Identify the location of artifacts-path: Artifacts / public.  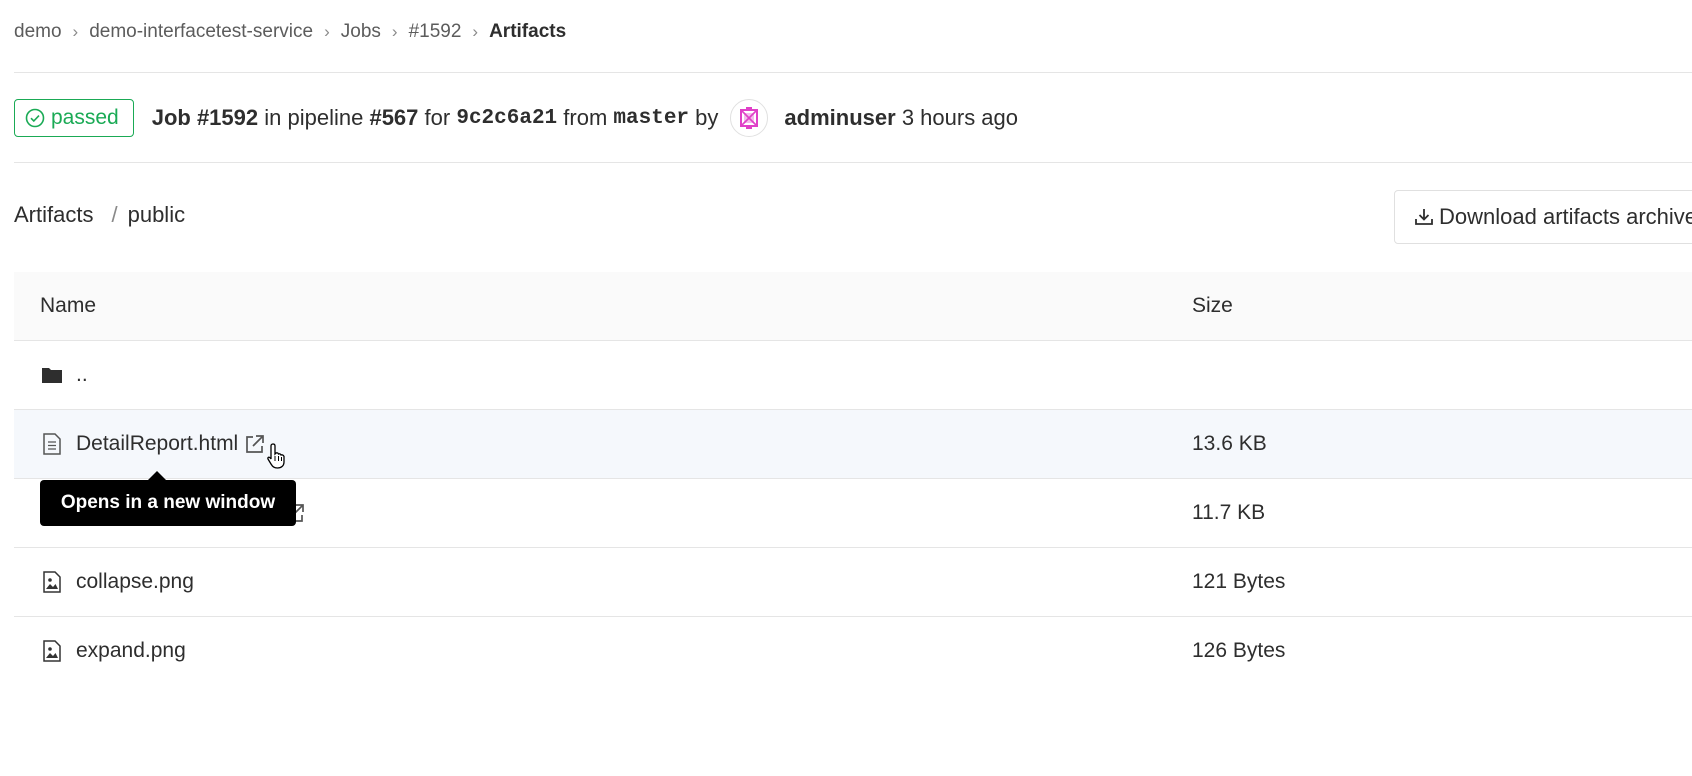
(99, 215).